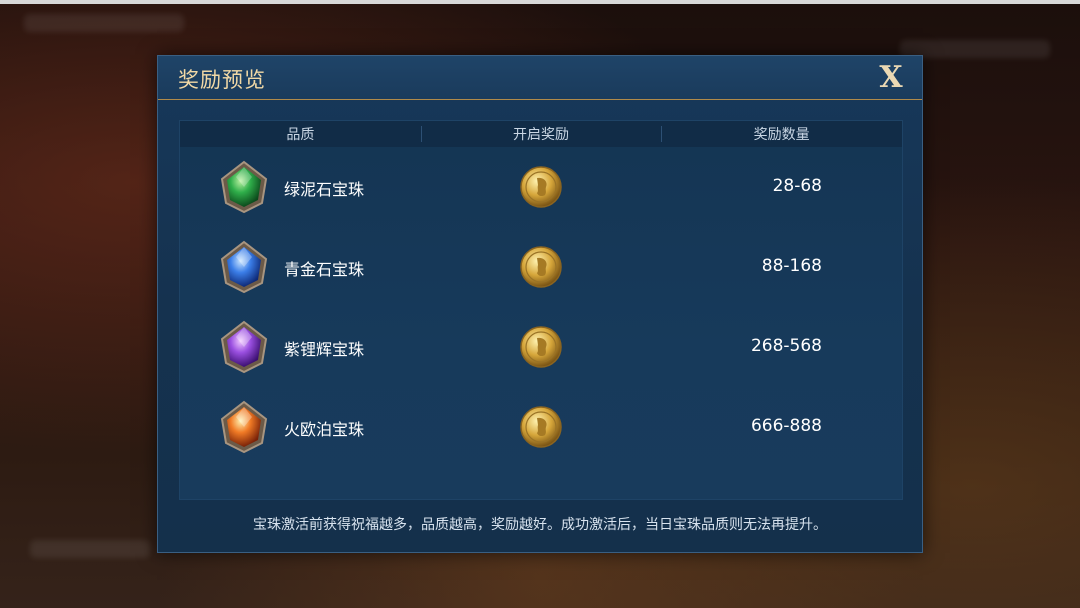 This screenshot has width=1080, height=608. Describe the element at coordinates (891, 77) in the screenshot. I see `close-button: X` at that location.